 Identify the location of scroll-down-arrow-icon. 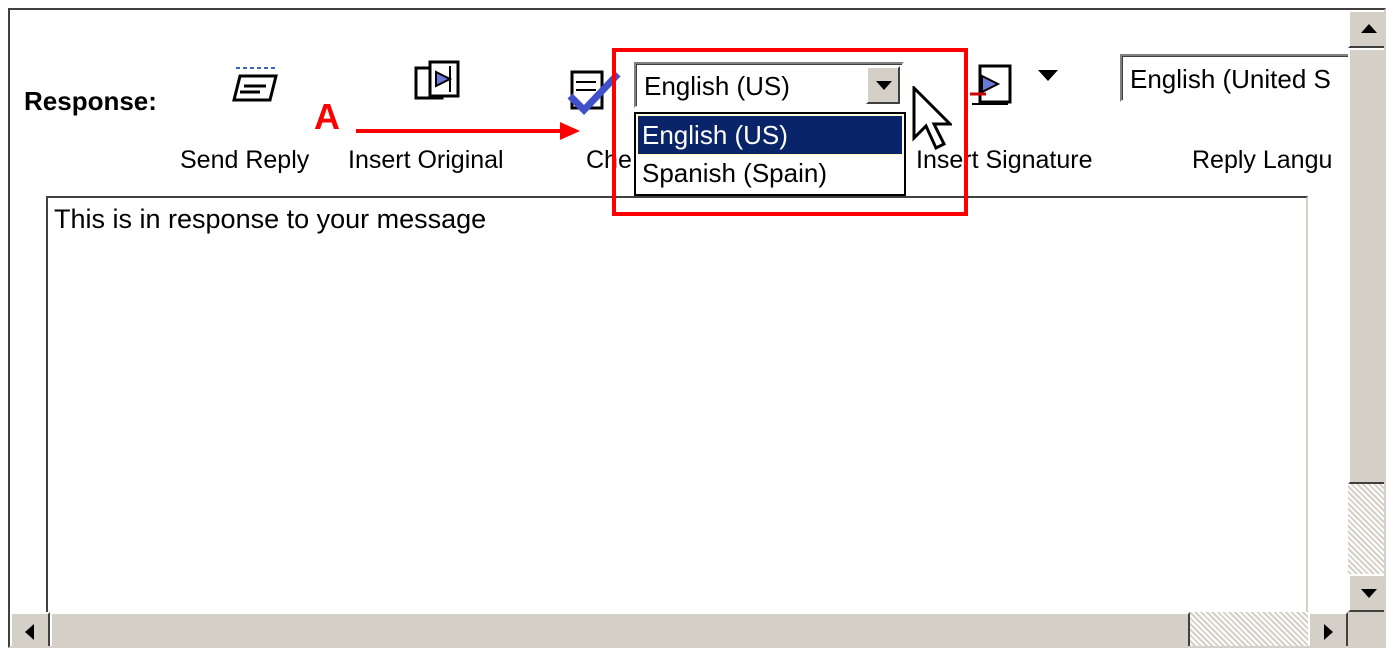
(1369, 593).